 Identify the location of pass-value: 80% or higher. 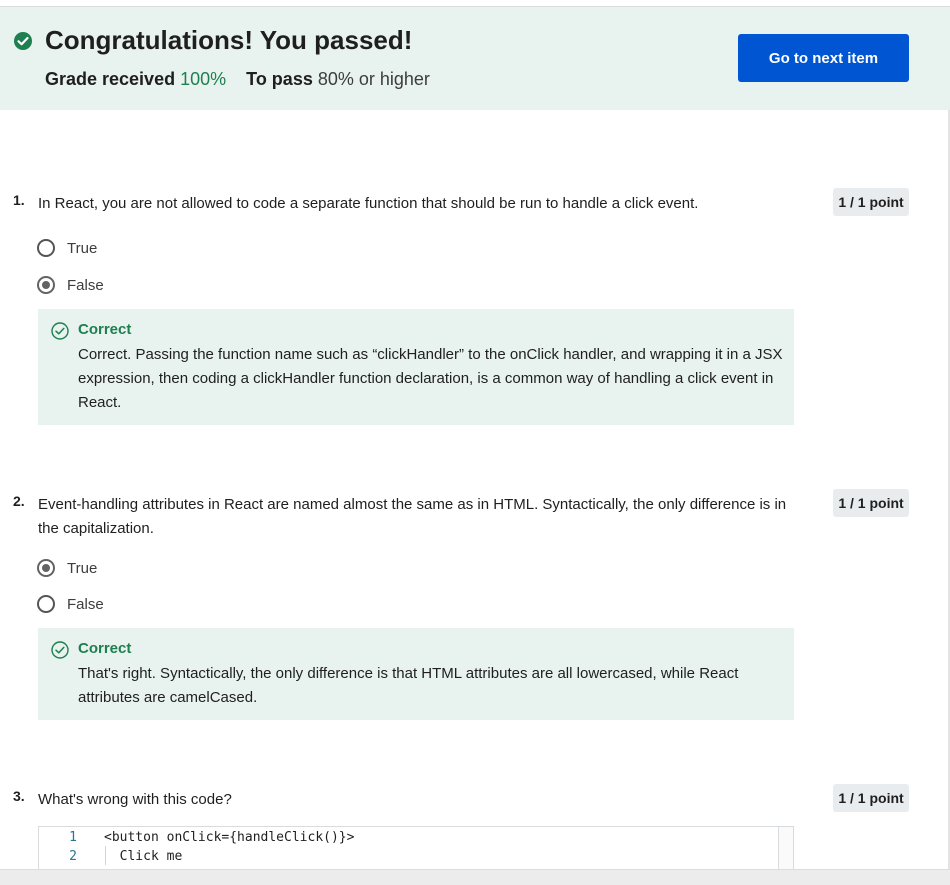
(373, 79).